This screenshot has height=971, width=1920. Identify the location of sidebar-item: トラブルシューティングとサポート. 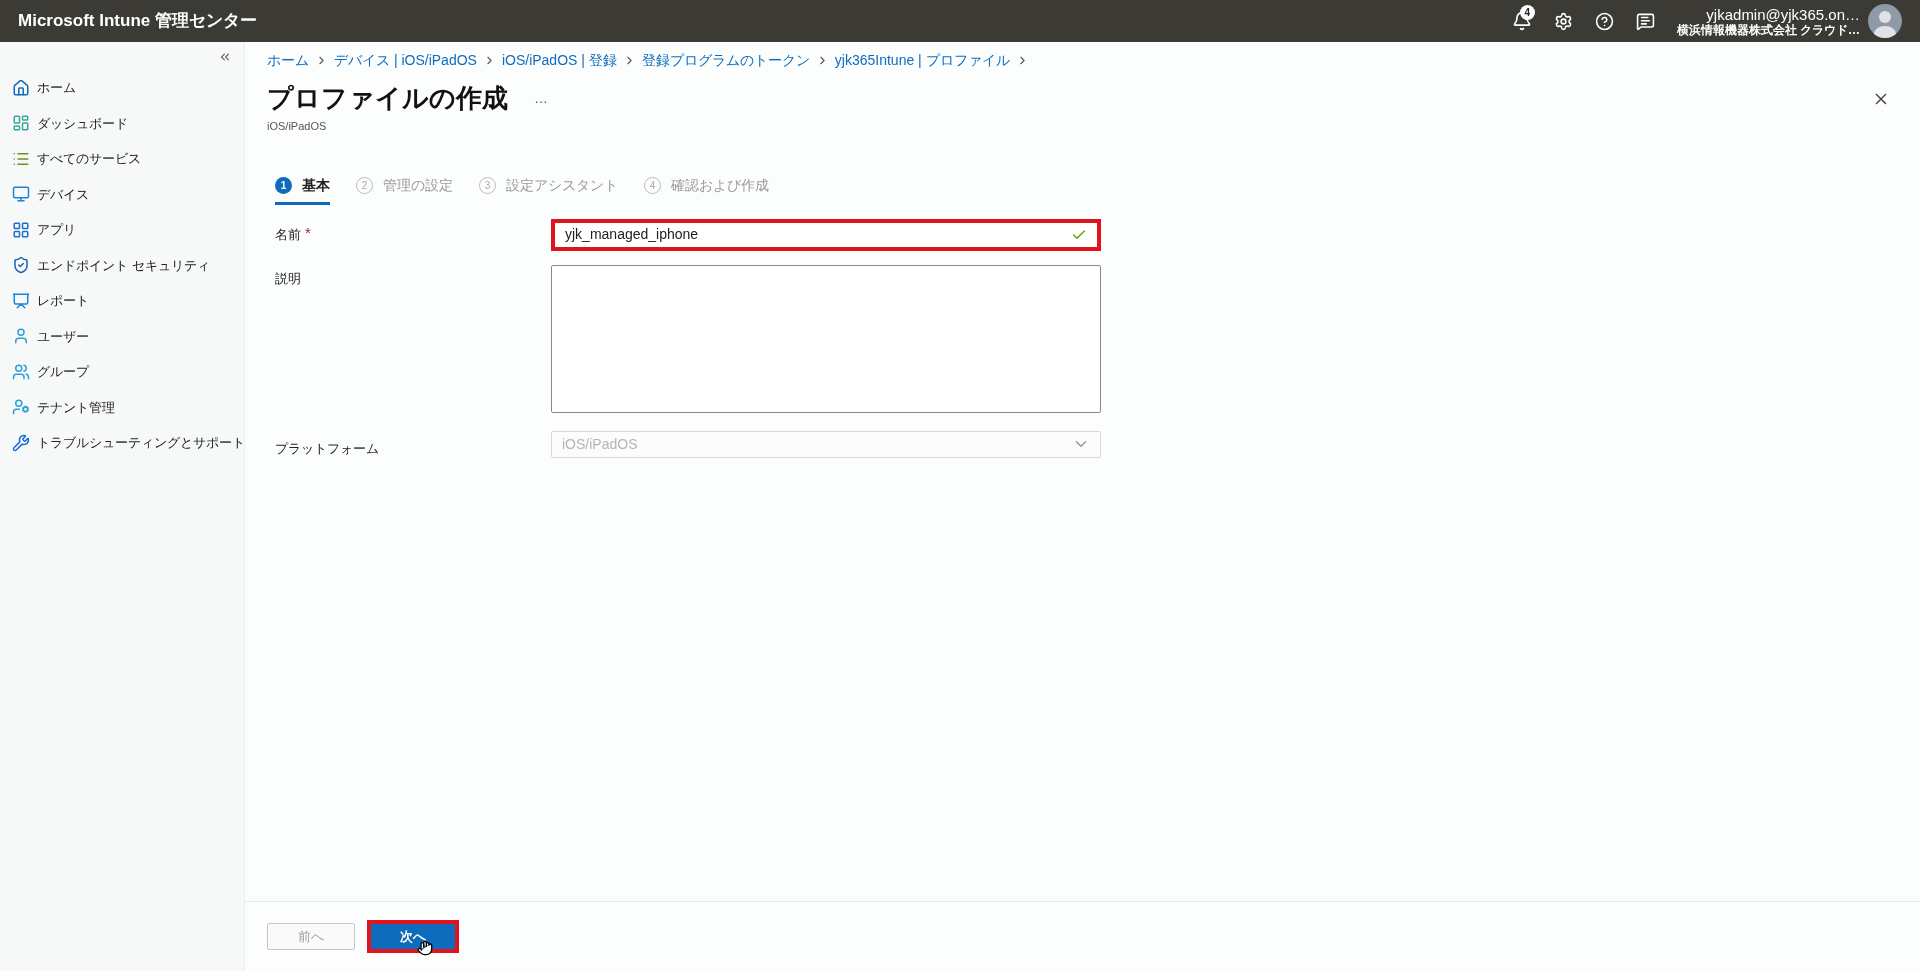
(122, 443).